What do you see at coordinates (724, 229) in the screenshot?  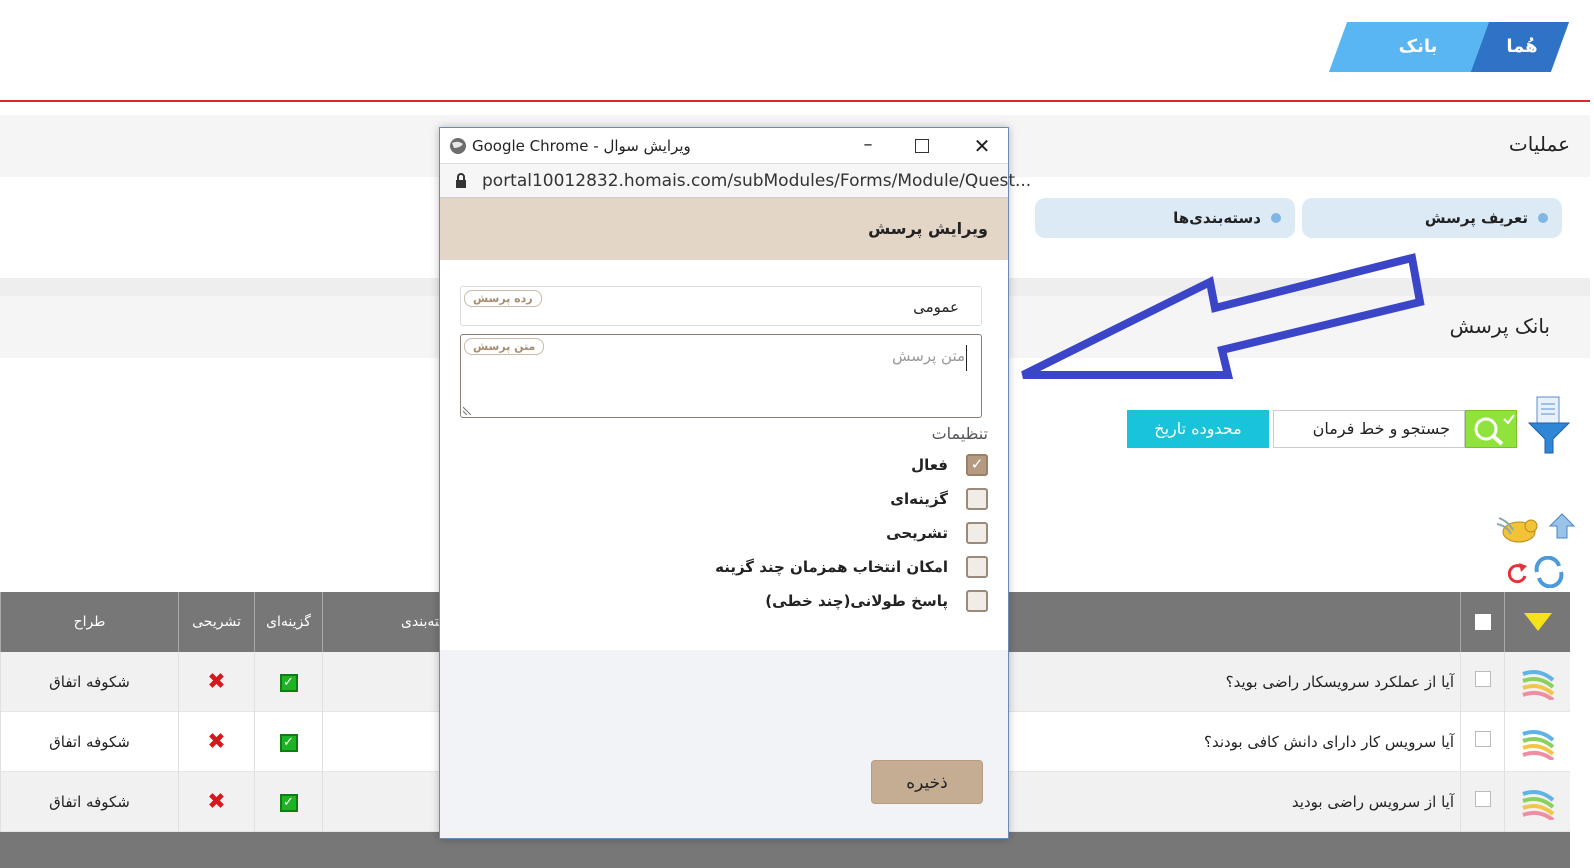 I see `dialog-header: ویرایش پرسش` at bounding box center [724, 229].